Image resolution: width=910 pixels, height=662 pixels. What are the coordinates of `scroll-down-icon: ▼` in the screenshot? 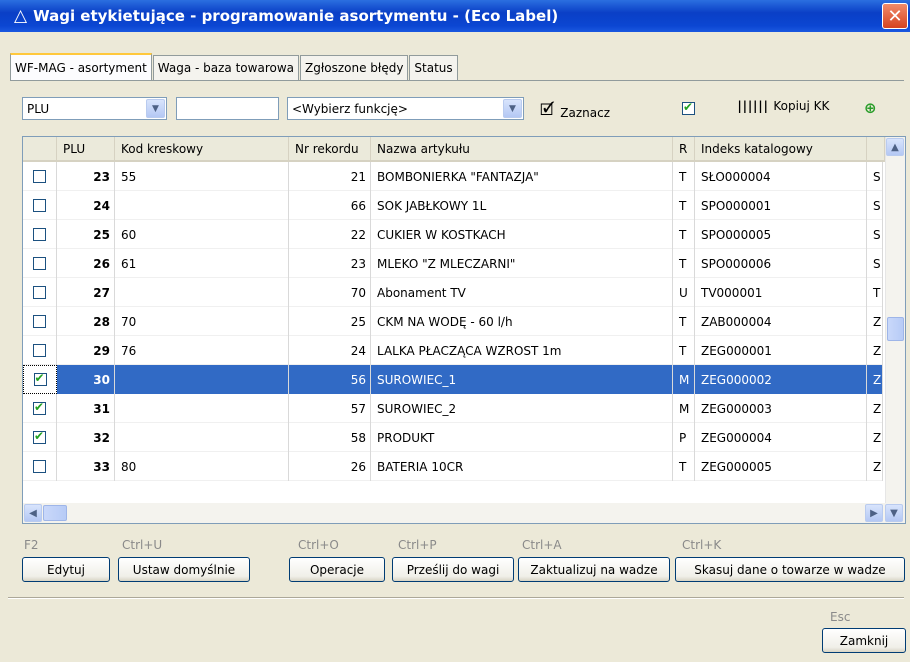 It's located at (894, 513).